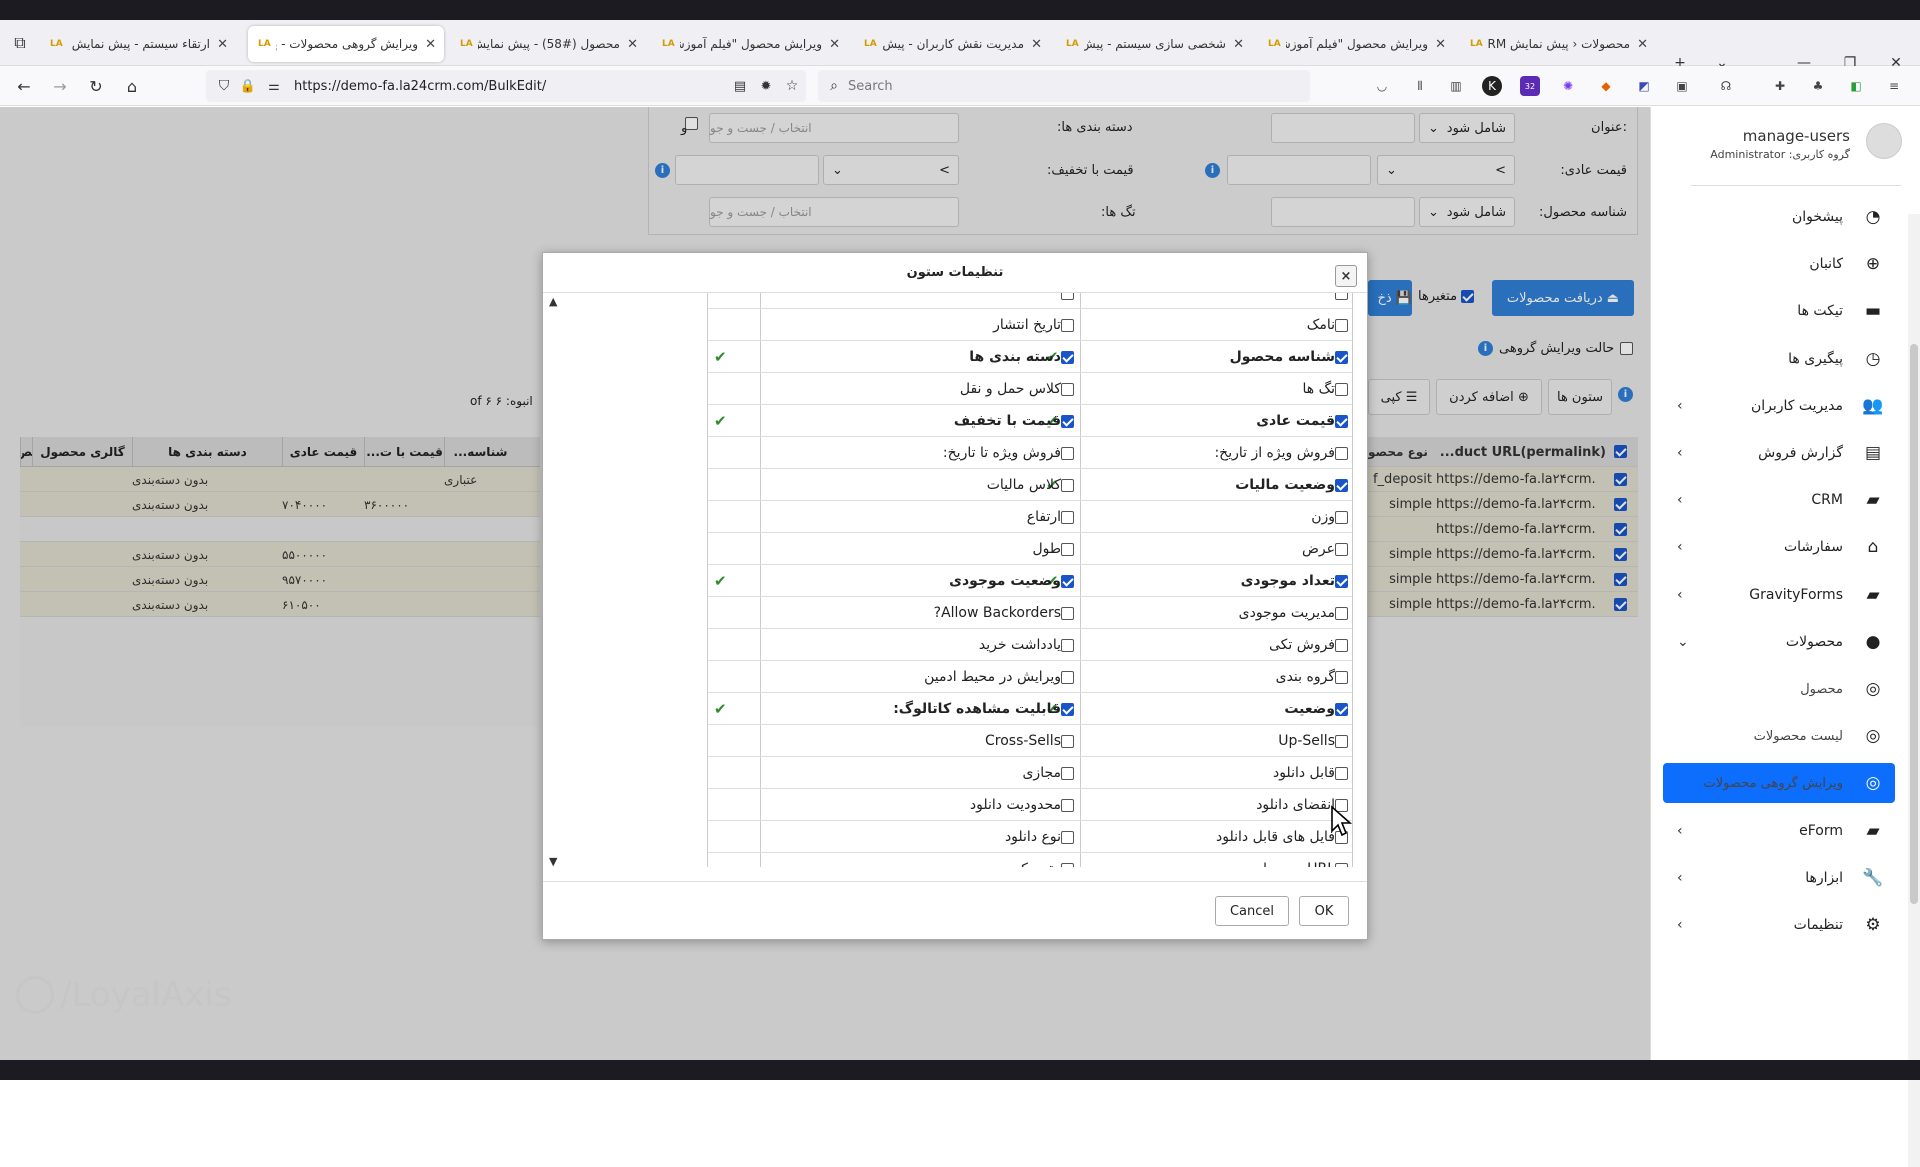 The width and height of the screenshot is (1920, 1167). Describe the element at coordinates (924, 860) in the screenshot. I see `column-option-18-left: متن دکمه` at that location.